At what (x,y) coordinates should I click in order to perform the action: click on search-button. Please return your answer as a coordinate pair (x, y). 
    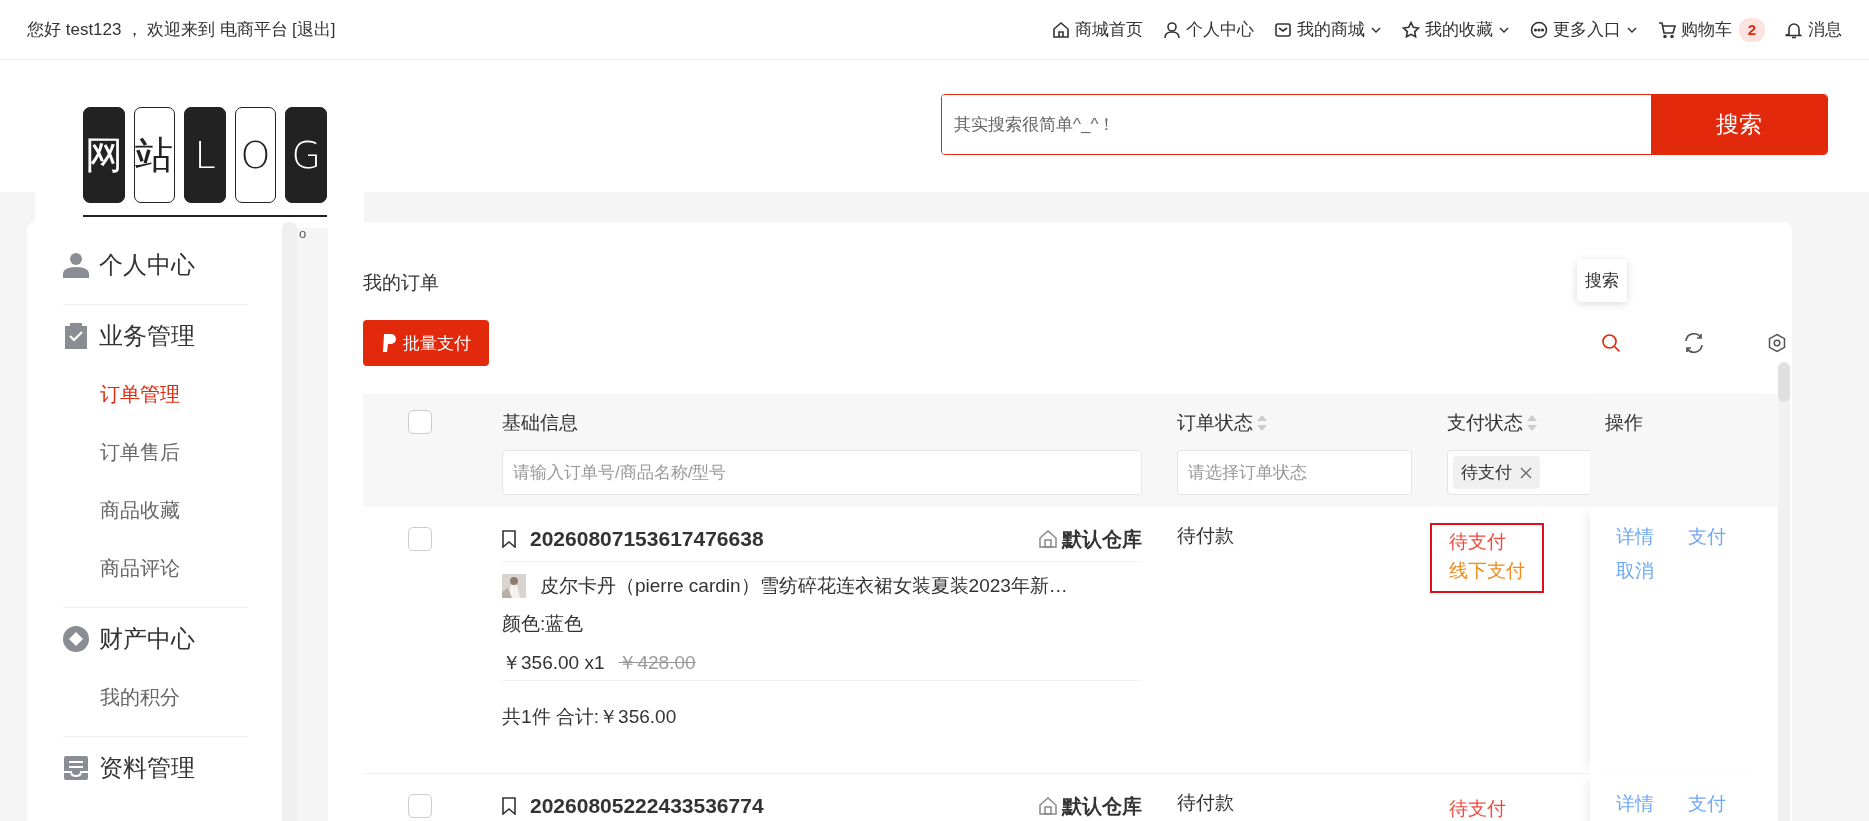
    Looking at the image, I should click on (1611, 343).